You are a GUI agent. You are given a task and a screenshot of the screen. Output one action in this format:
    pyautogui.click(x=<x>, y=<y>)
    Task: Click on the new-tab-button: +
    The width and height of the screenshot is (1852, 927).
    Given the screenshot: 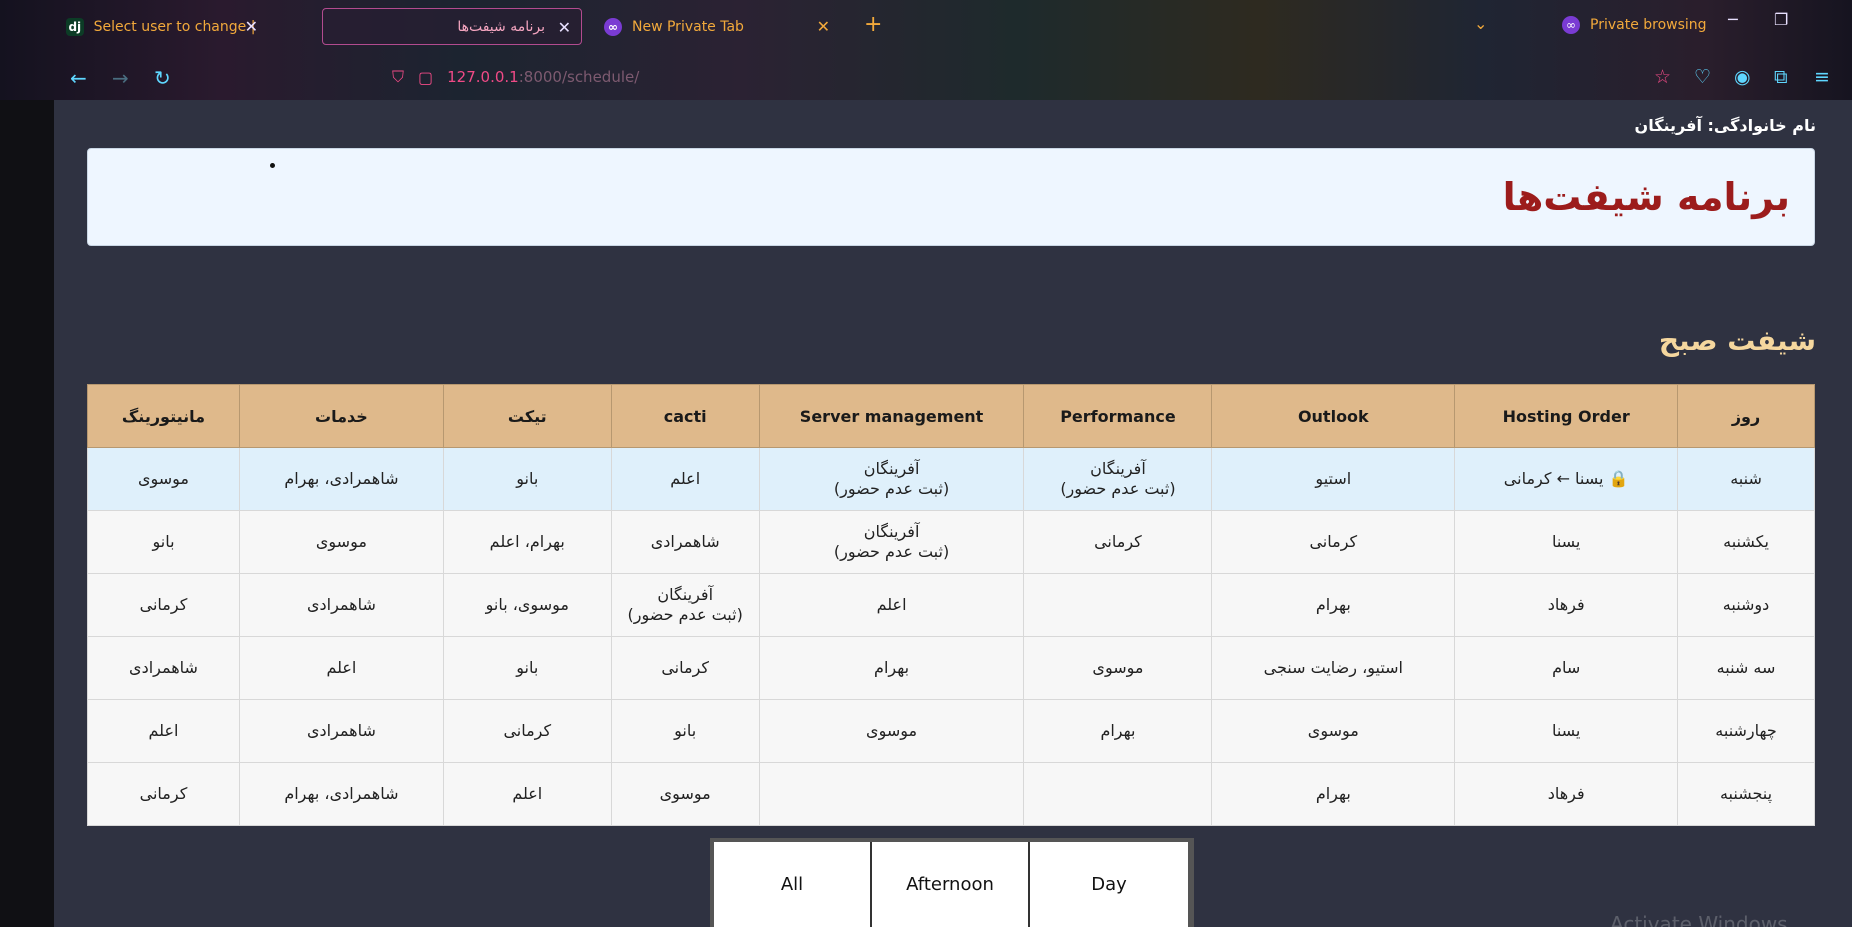 What is the action you would take?
    pyautogui.click(x=873, y=24)
    